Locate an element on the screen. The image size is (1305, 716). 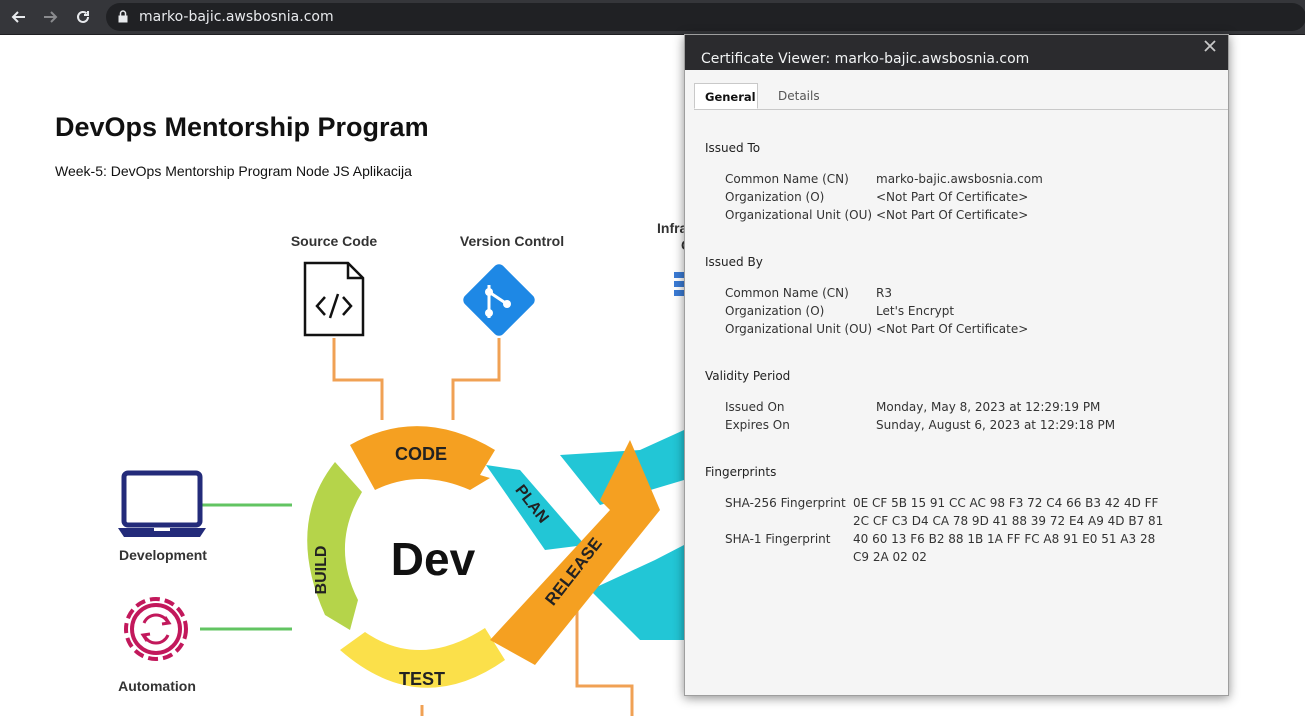
expires-on-label: Expires On is located at coordinates (757, 425).